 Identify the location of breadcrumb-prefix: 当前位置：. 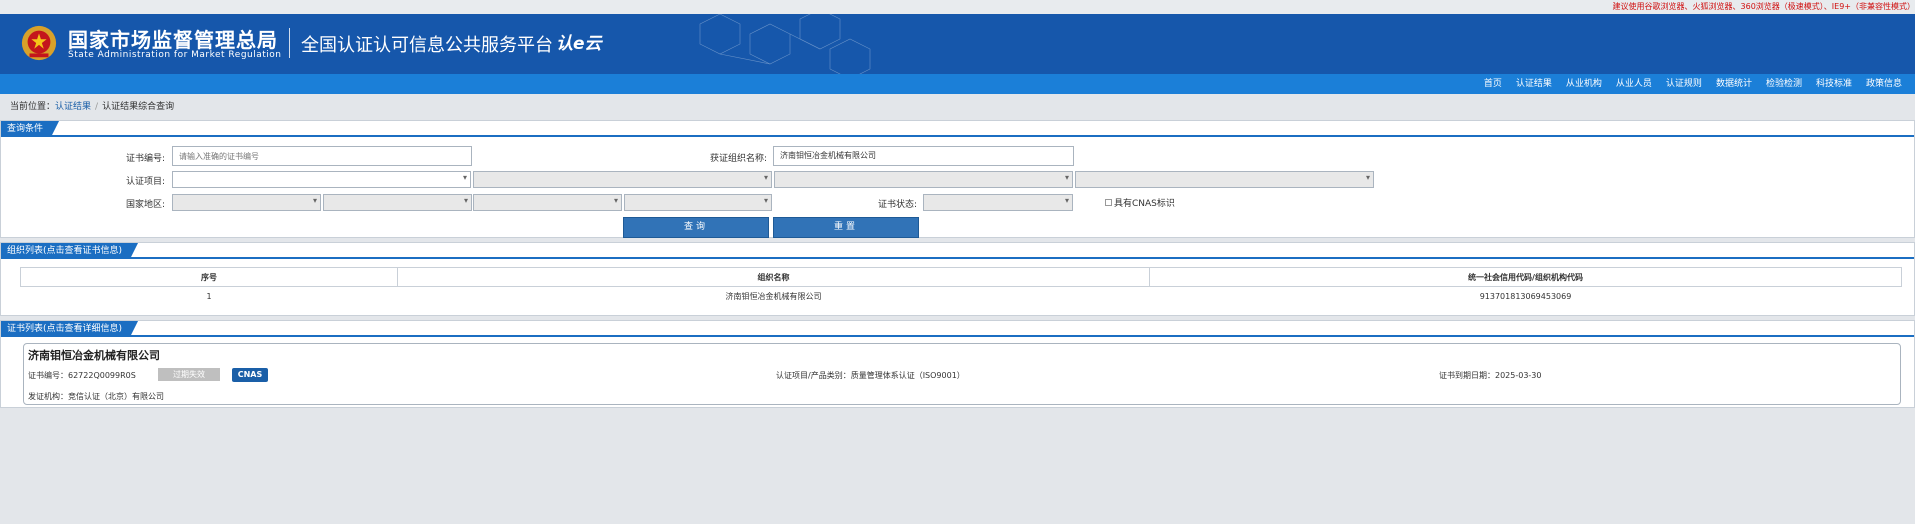
(33, 107).